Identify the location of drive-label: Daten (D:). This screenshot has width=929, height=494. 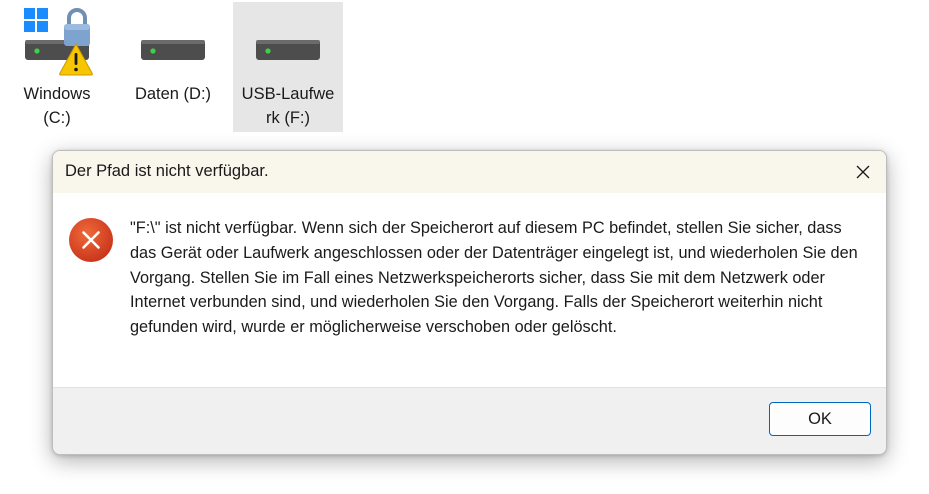
(173, 94).